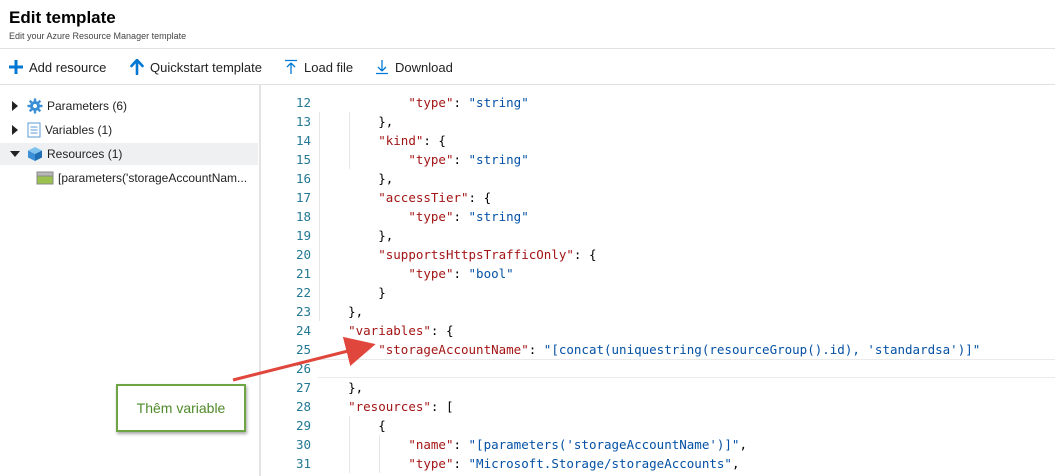 The image size is (1055, 476). I want to click on load-file-label: Load file, so click(329, 67).